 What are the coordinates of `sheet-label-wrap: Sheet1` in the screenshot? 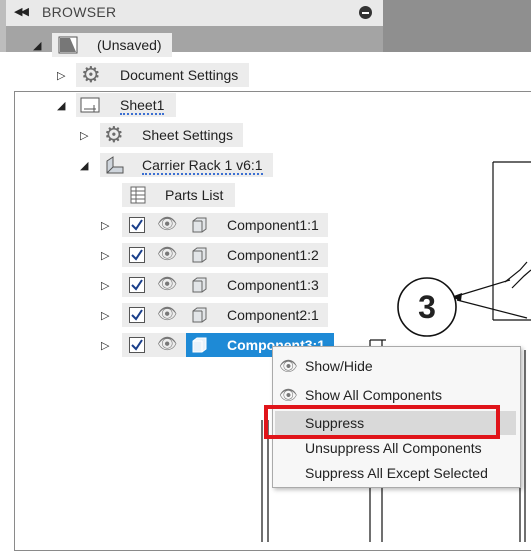 It's located at (142, 105).